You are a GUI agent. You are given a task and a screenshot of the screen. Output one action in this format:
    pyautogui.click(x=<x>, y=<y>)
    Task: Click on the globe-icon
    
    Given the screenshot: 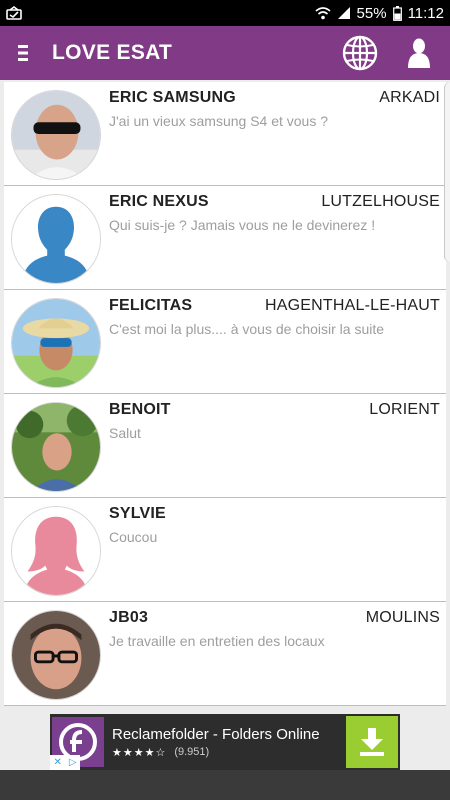 What is the action you would take?
    pyautogui.click(x=360, y=53)
    